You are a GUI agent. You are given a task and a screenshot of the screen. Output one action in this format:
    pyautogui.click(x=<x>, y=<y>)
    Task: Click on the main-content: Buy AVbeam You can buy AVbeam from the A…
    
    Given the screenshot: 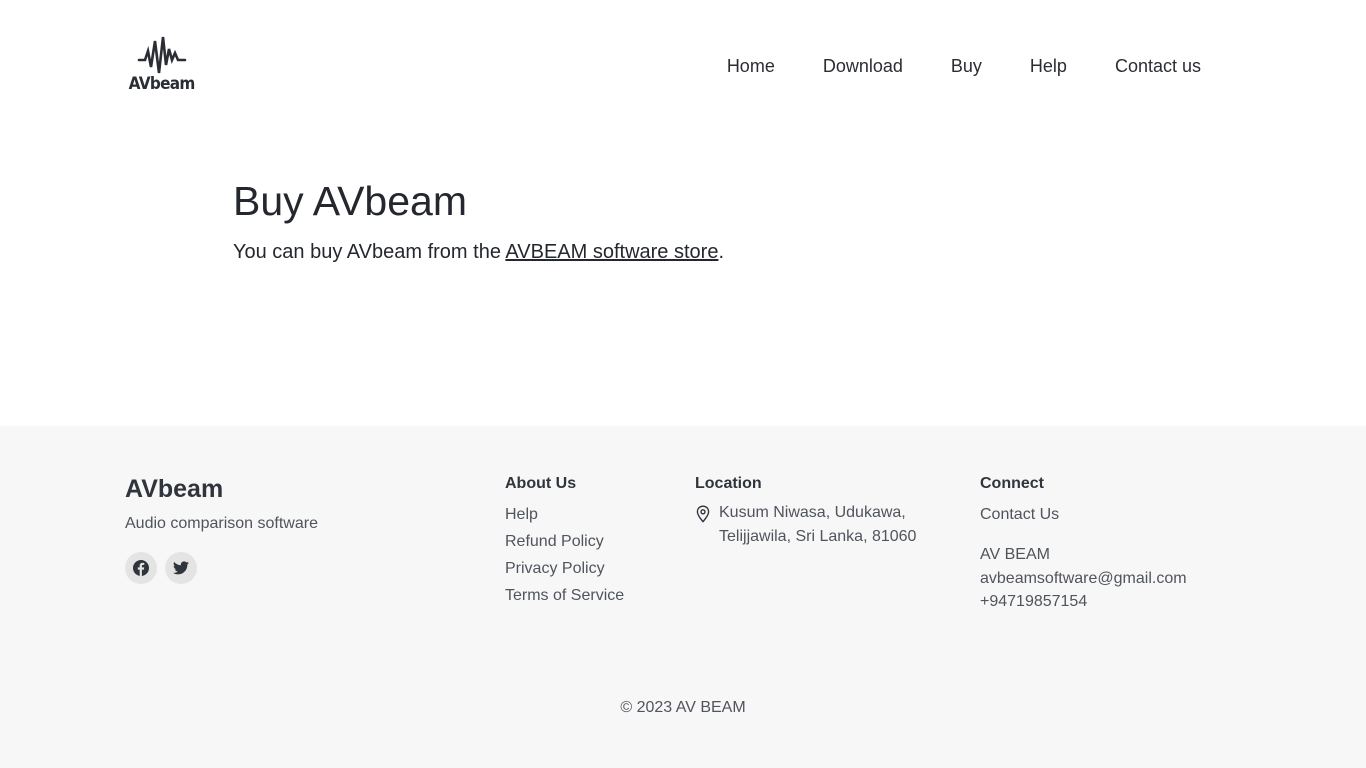 What is the action you would take?
    pyautogui.click(x=478, y=220)
    